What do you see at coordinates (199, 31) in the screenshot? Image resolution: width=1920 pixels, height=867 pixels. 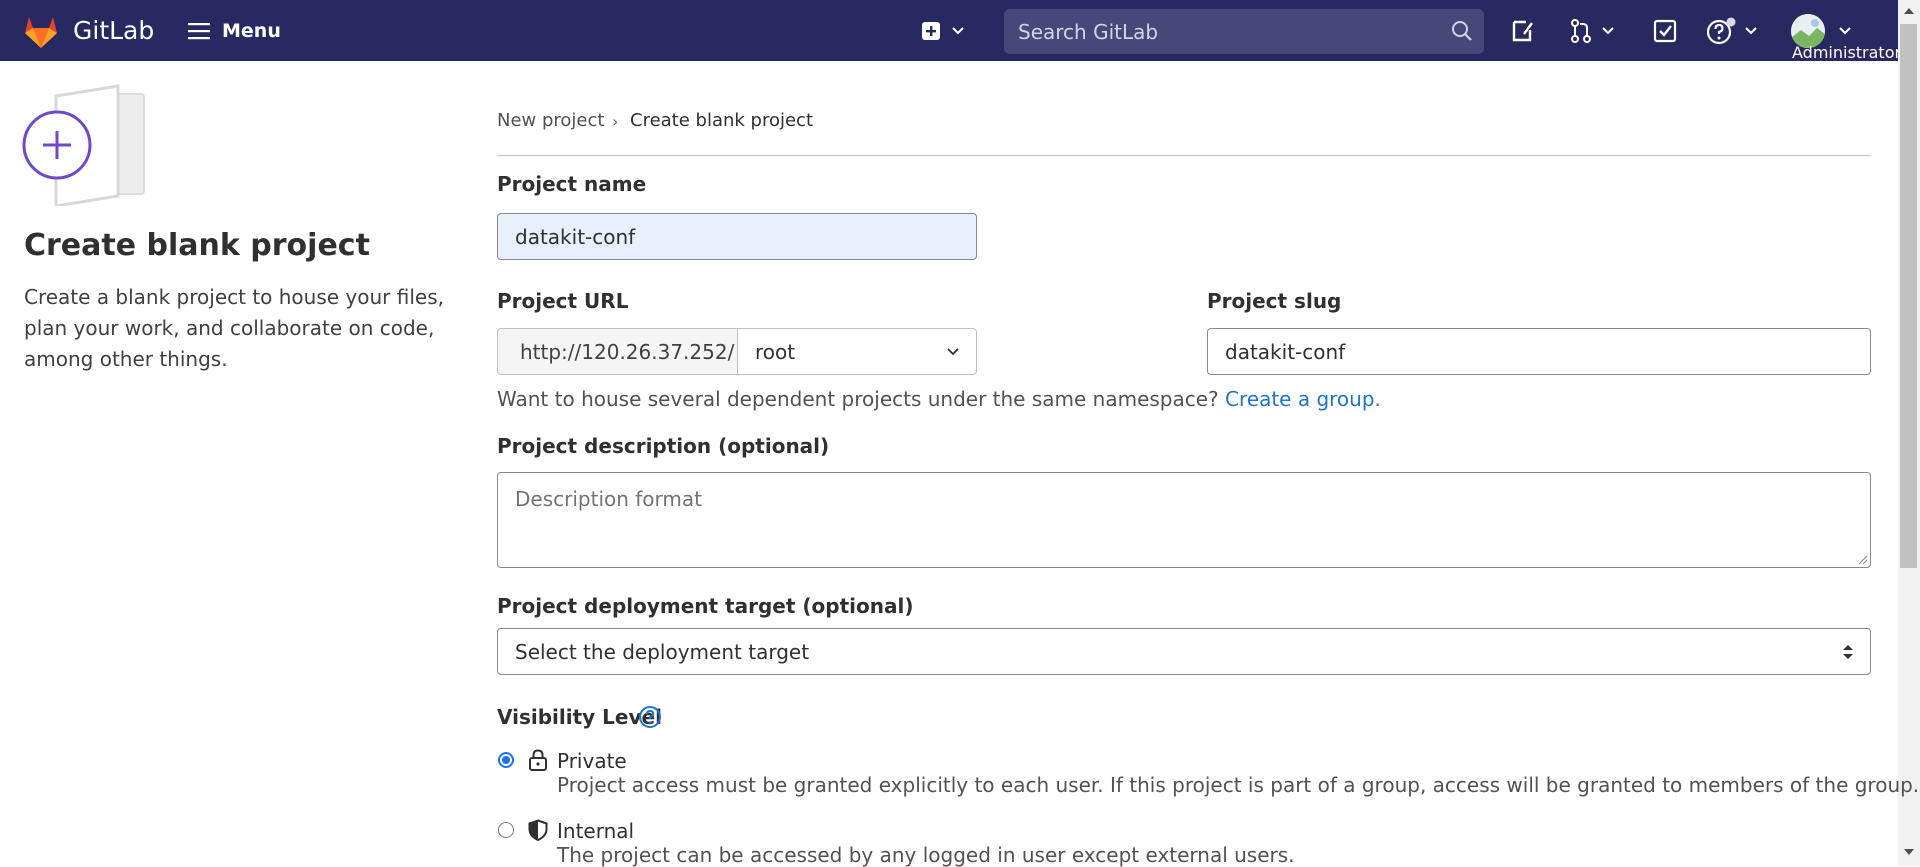 I see `hamburger-icon` at bounding box center [199, 31].